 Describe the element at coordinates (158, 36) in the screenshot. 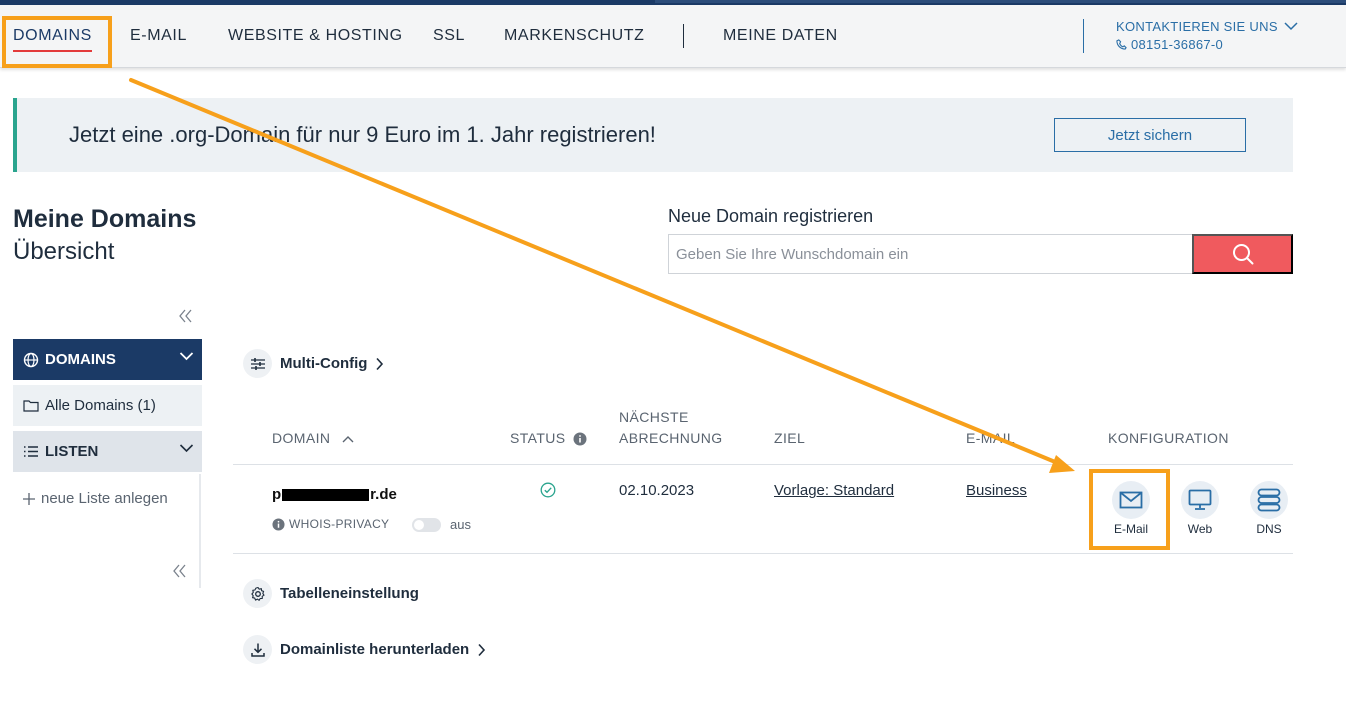

I see `nav-item-email: E-MAIL` at that location.